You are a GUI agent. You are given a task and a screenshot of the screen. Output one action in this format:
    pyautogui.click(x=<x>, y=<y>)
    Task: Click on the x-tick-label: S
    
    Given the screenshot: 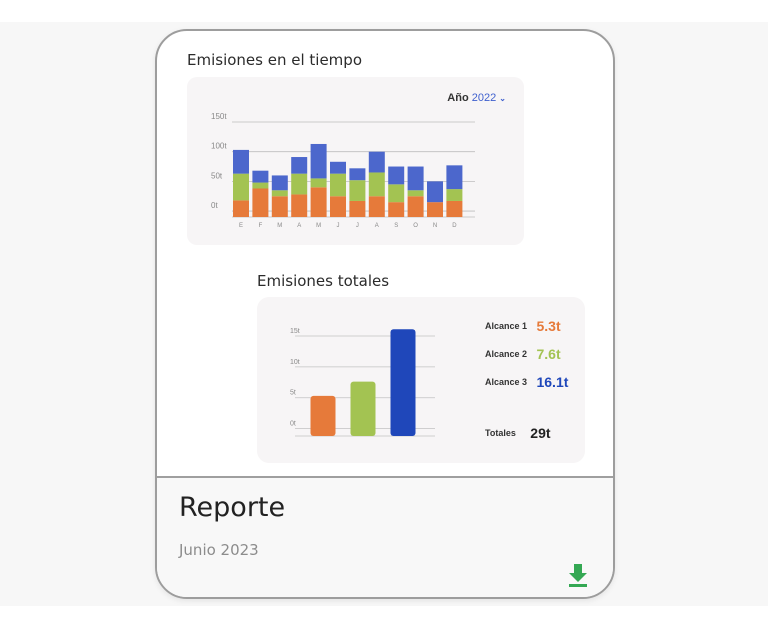 What is the action you would take?
    pyautogui.click(x=396, y=226)
    